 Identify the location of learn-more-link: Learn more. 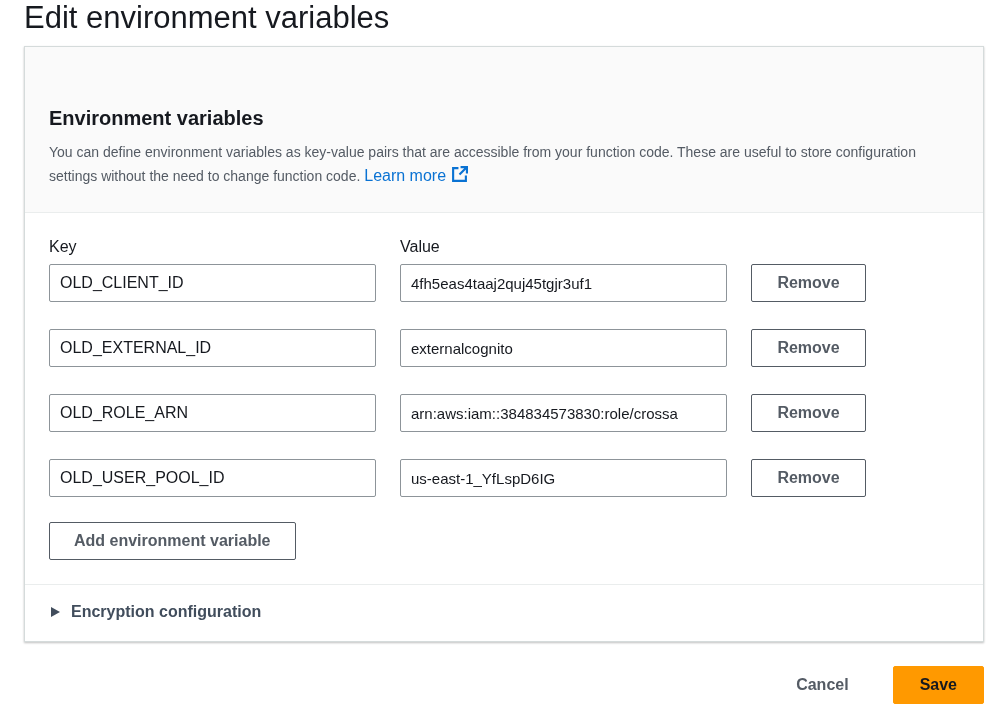
(416, 175).